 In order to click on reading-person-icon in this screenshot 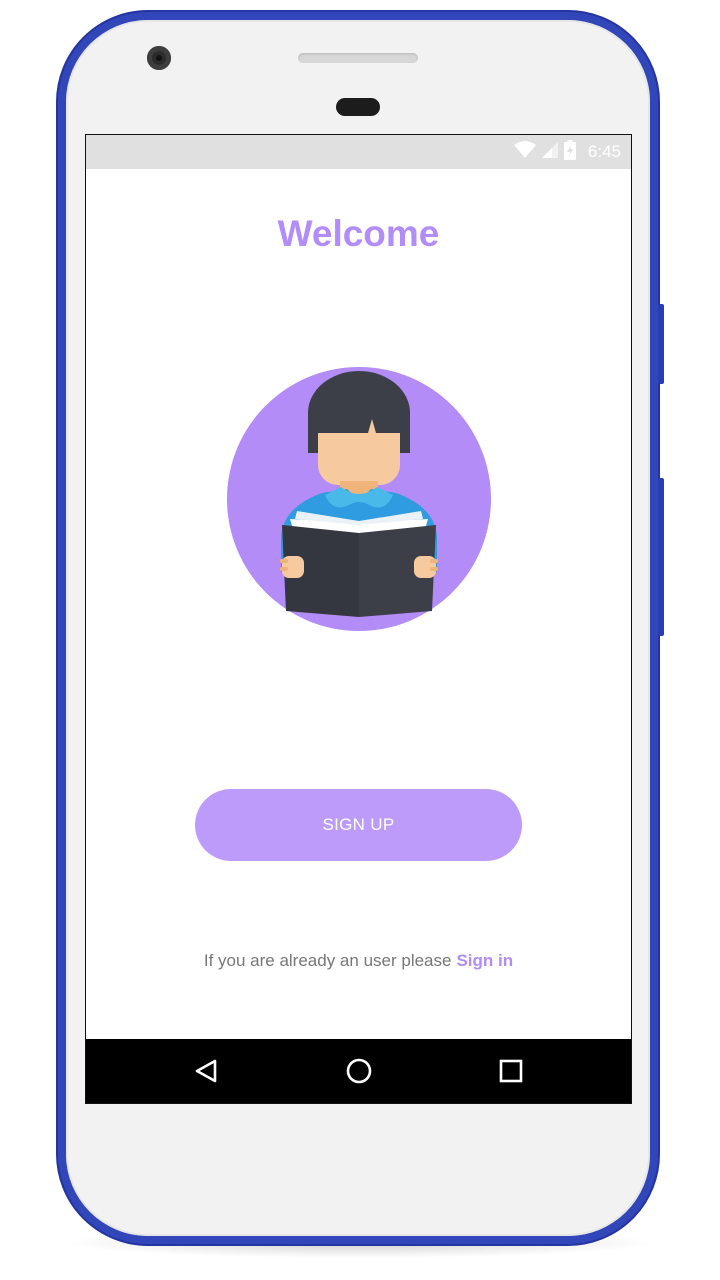, I will do `click(359, 499)`.